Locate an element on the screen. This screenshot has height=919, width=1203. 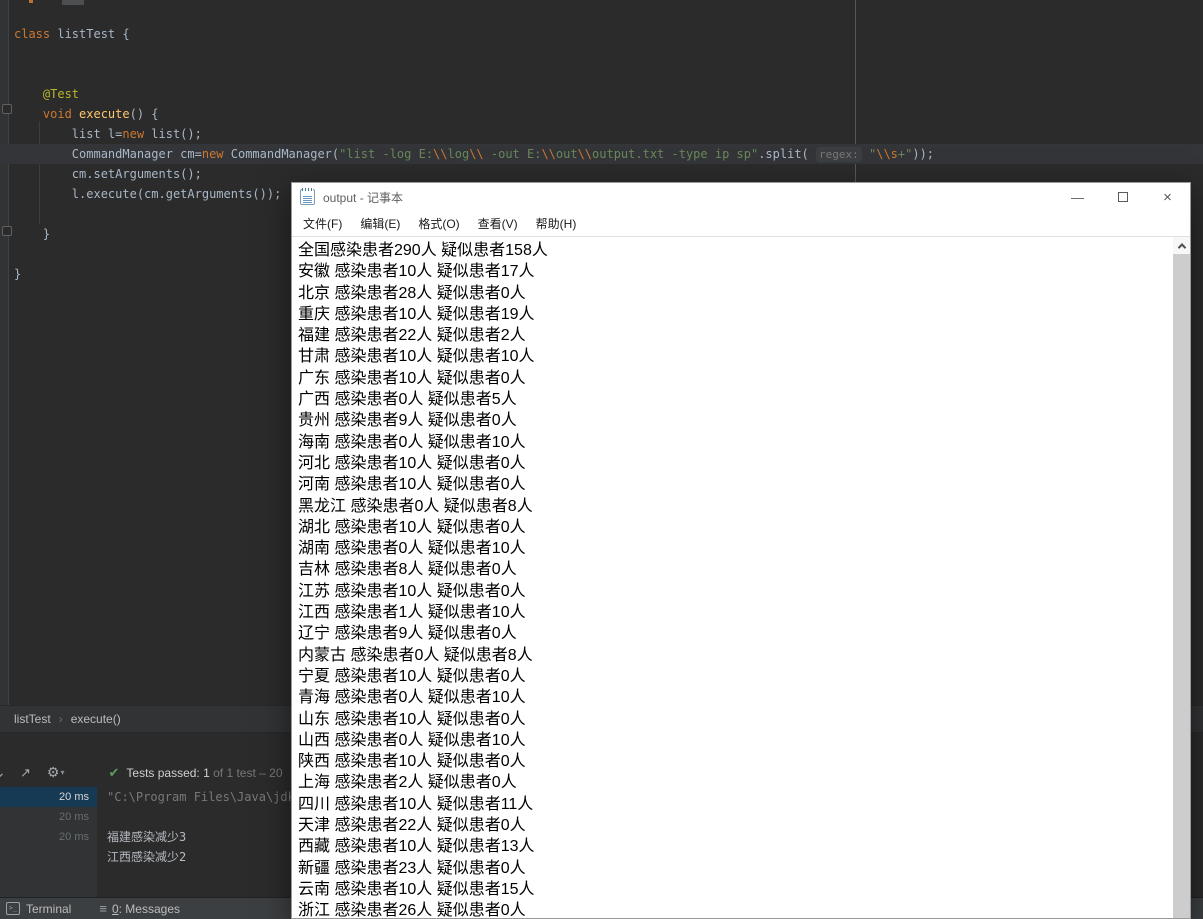
notepad-text-line: 广西 感染患者0人 疑似患者5人 is located at coordinates (407, 400).